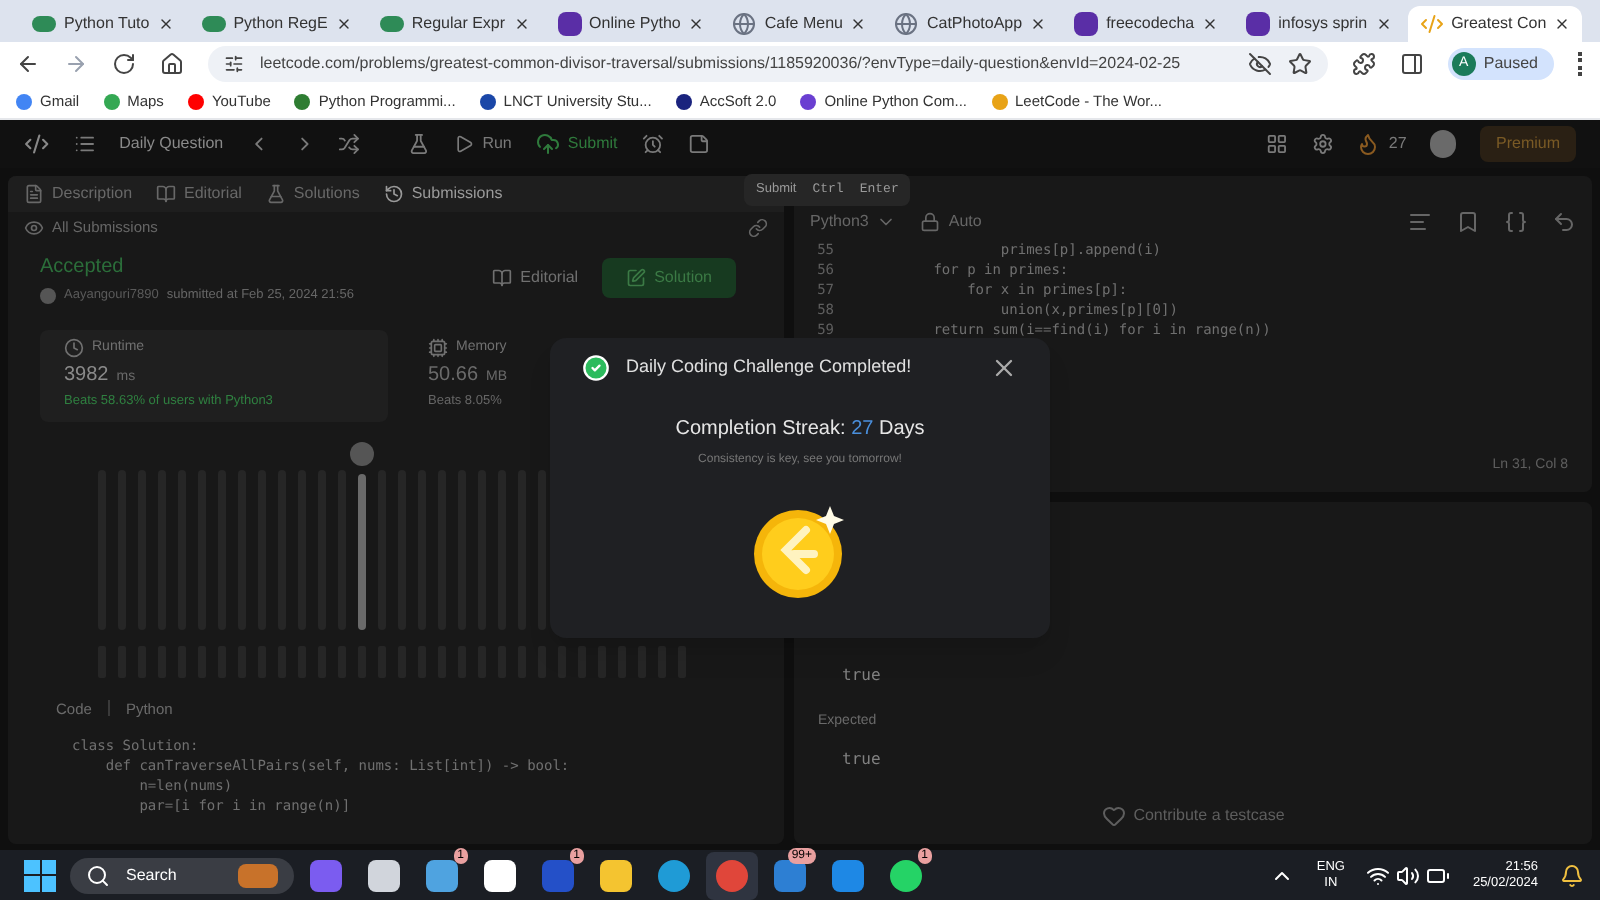 This screenshot has width=1600, height=900. I want to click on modal-title: Daily Coding Challenge Completed!, so click(770, 367).